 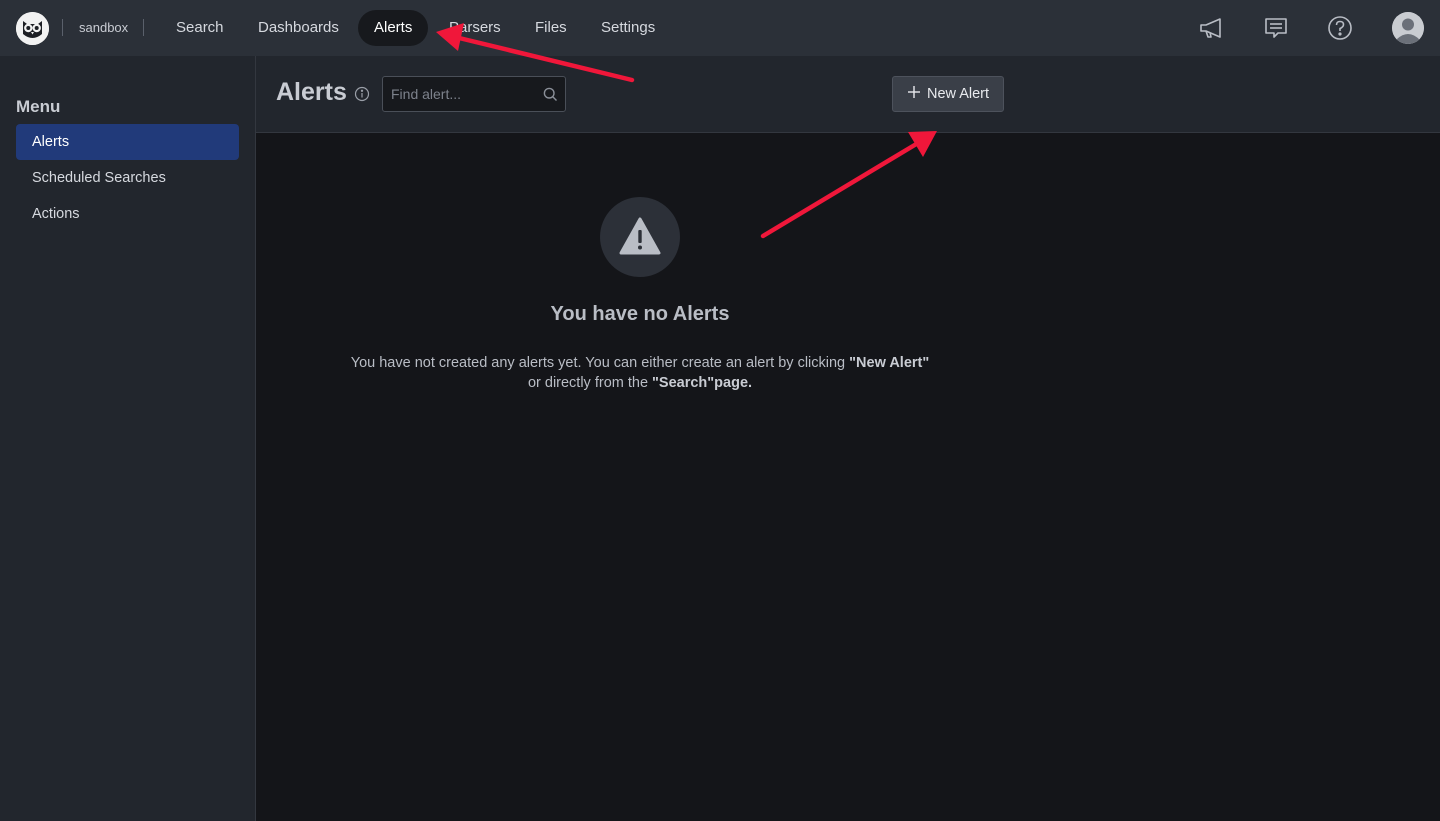 I want to click on new-alert-button: New Alert, so click(x=948, y=94).